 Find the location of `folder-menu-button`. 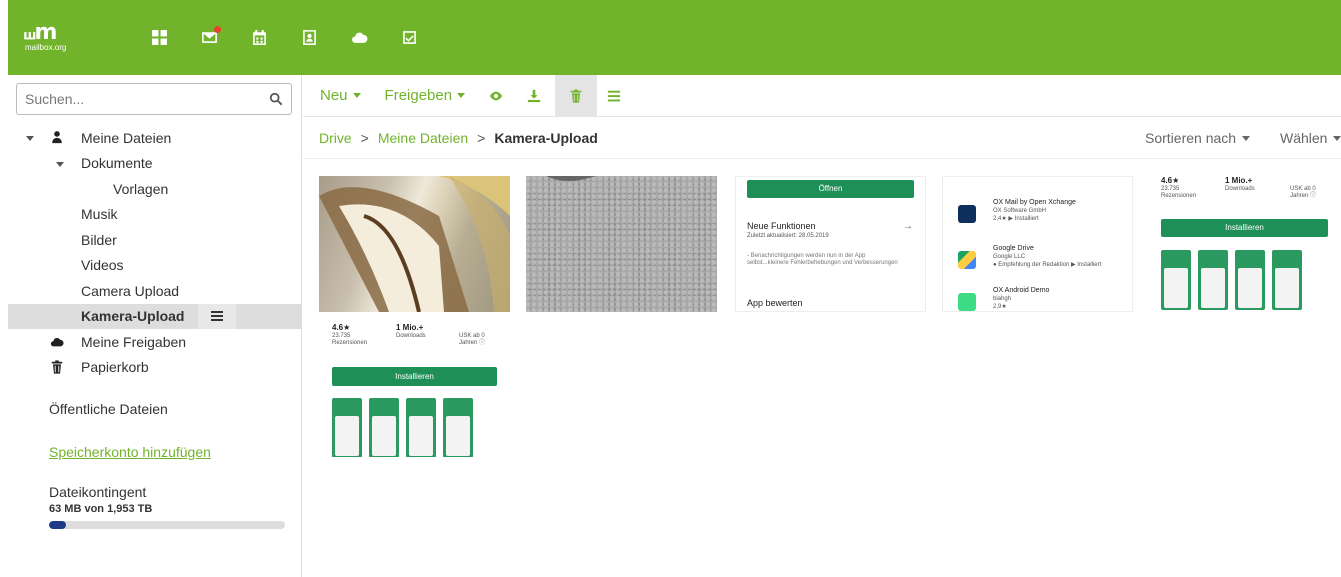

folder-menu-button is located at coordinates (217, 316).